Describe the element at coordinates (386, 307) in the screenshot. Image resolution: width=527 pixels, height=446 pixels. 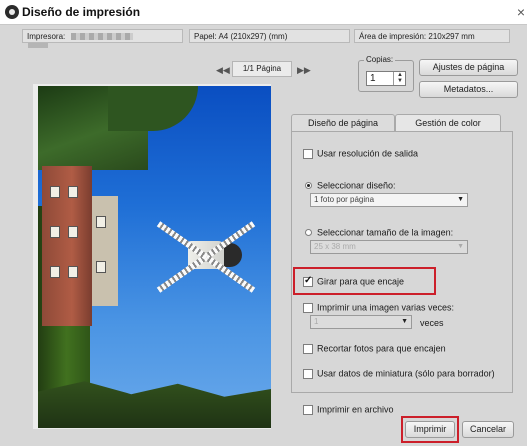
I see `print-multiple-label: Imprimir una imagen varias veces:` at that location.